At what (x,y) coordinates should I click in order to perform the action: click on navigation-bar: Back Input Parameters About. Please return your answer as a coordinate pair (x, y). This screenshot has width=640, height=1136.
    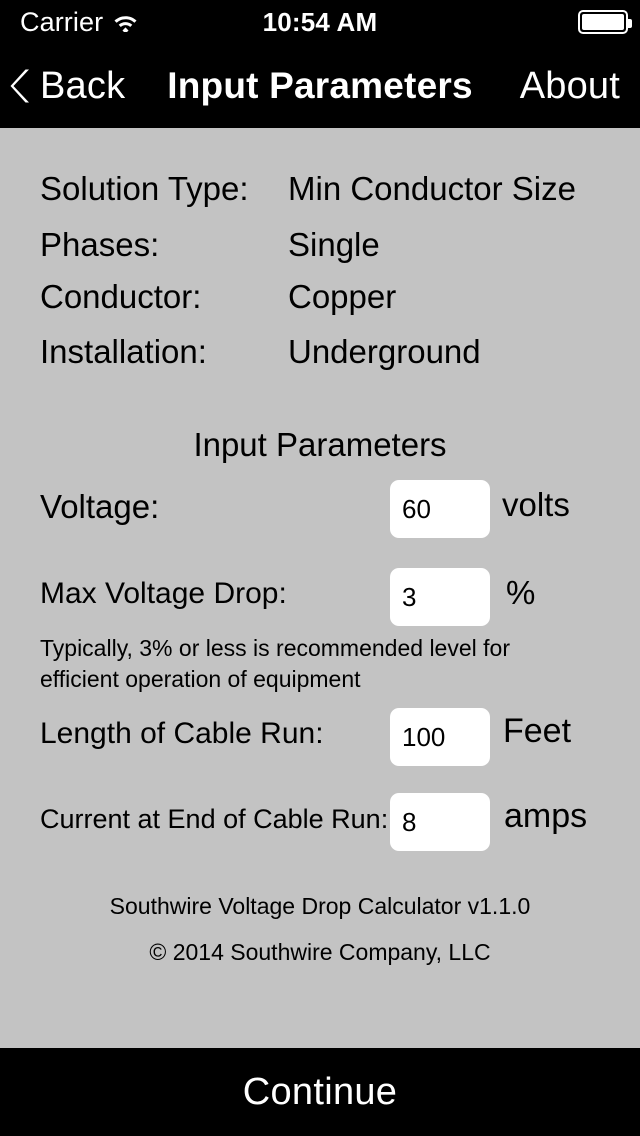
    Looking at the image, I should click on (320, 86).